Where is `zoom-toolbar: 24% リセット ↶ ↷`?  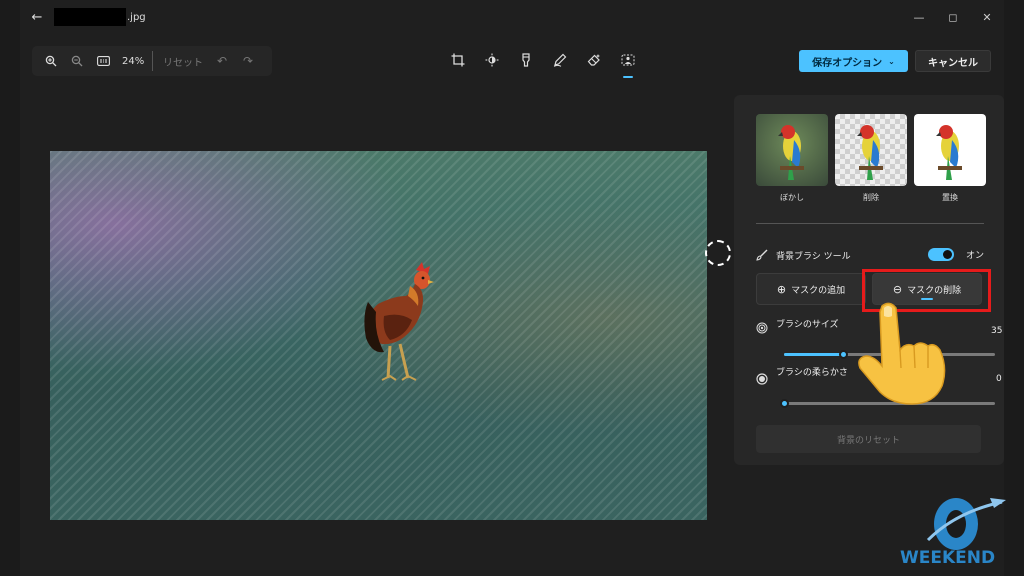
zoom-toolbar: 24% リセット ↶ ↷ is located at coordinates (152, 61).